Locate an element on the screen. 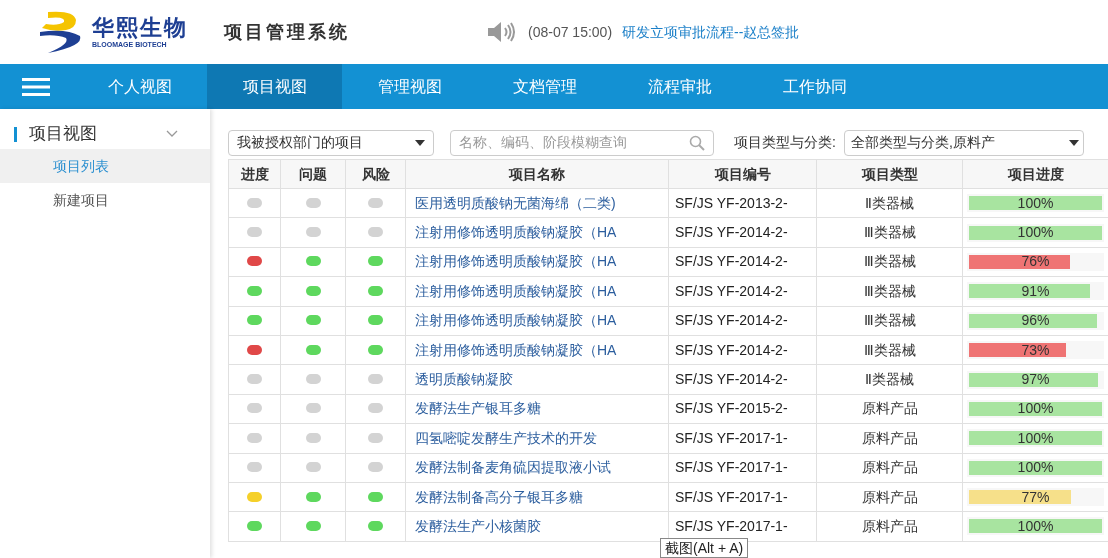 This screenshot has width=1108, height=558. column-header: 进度 is located at coordinates (254, 174).